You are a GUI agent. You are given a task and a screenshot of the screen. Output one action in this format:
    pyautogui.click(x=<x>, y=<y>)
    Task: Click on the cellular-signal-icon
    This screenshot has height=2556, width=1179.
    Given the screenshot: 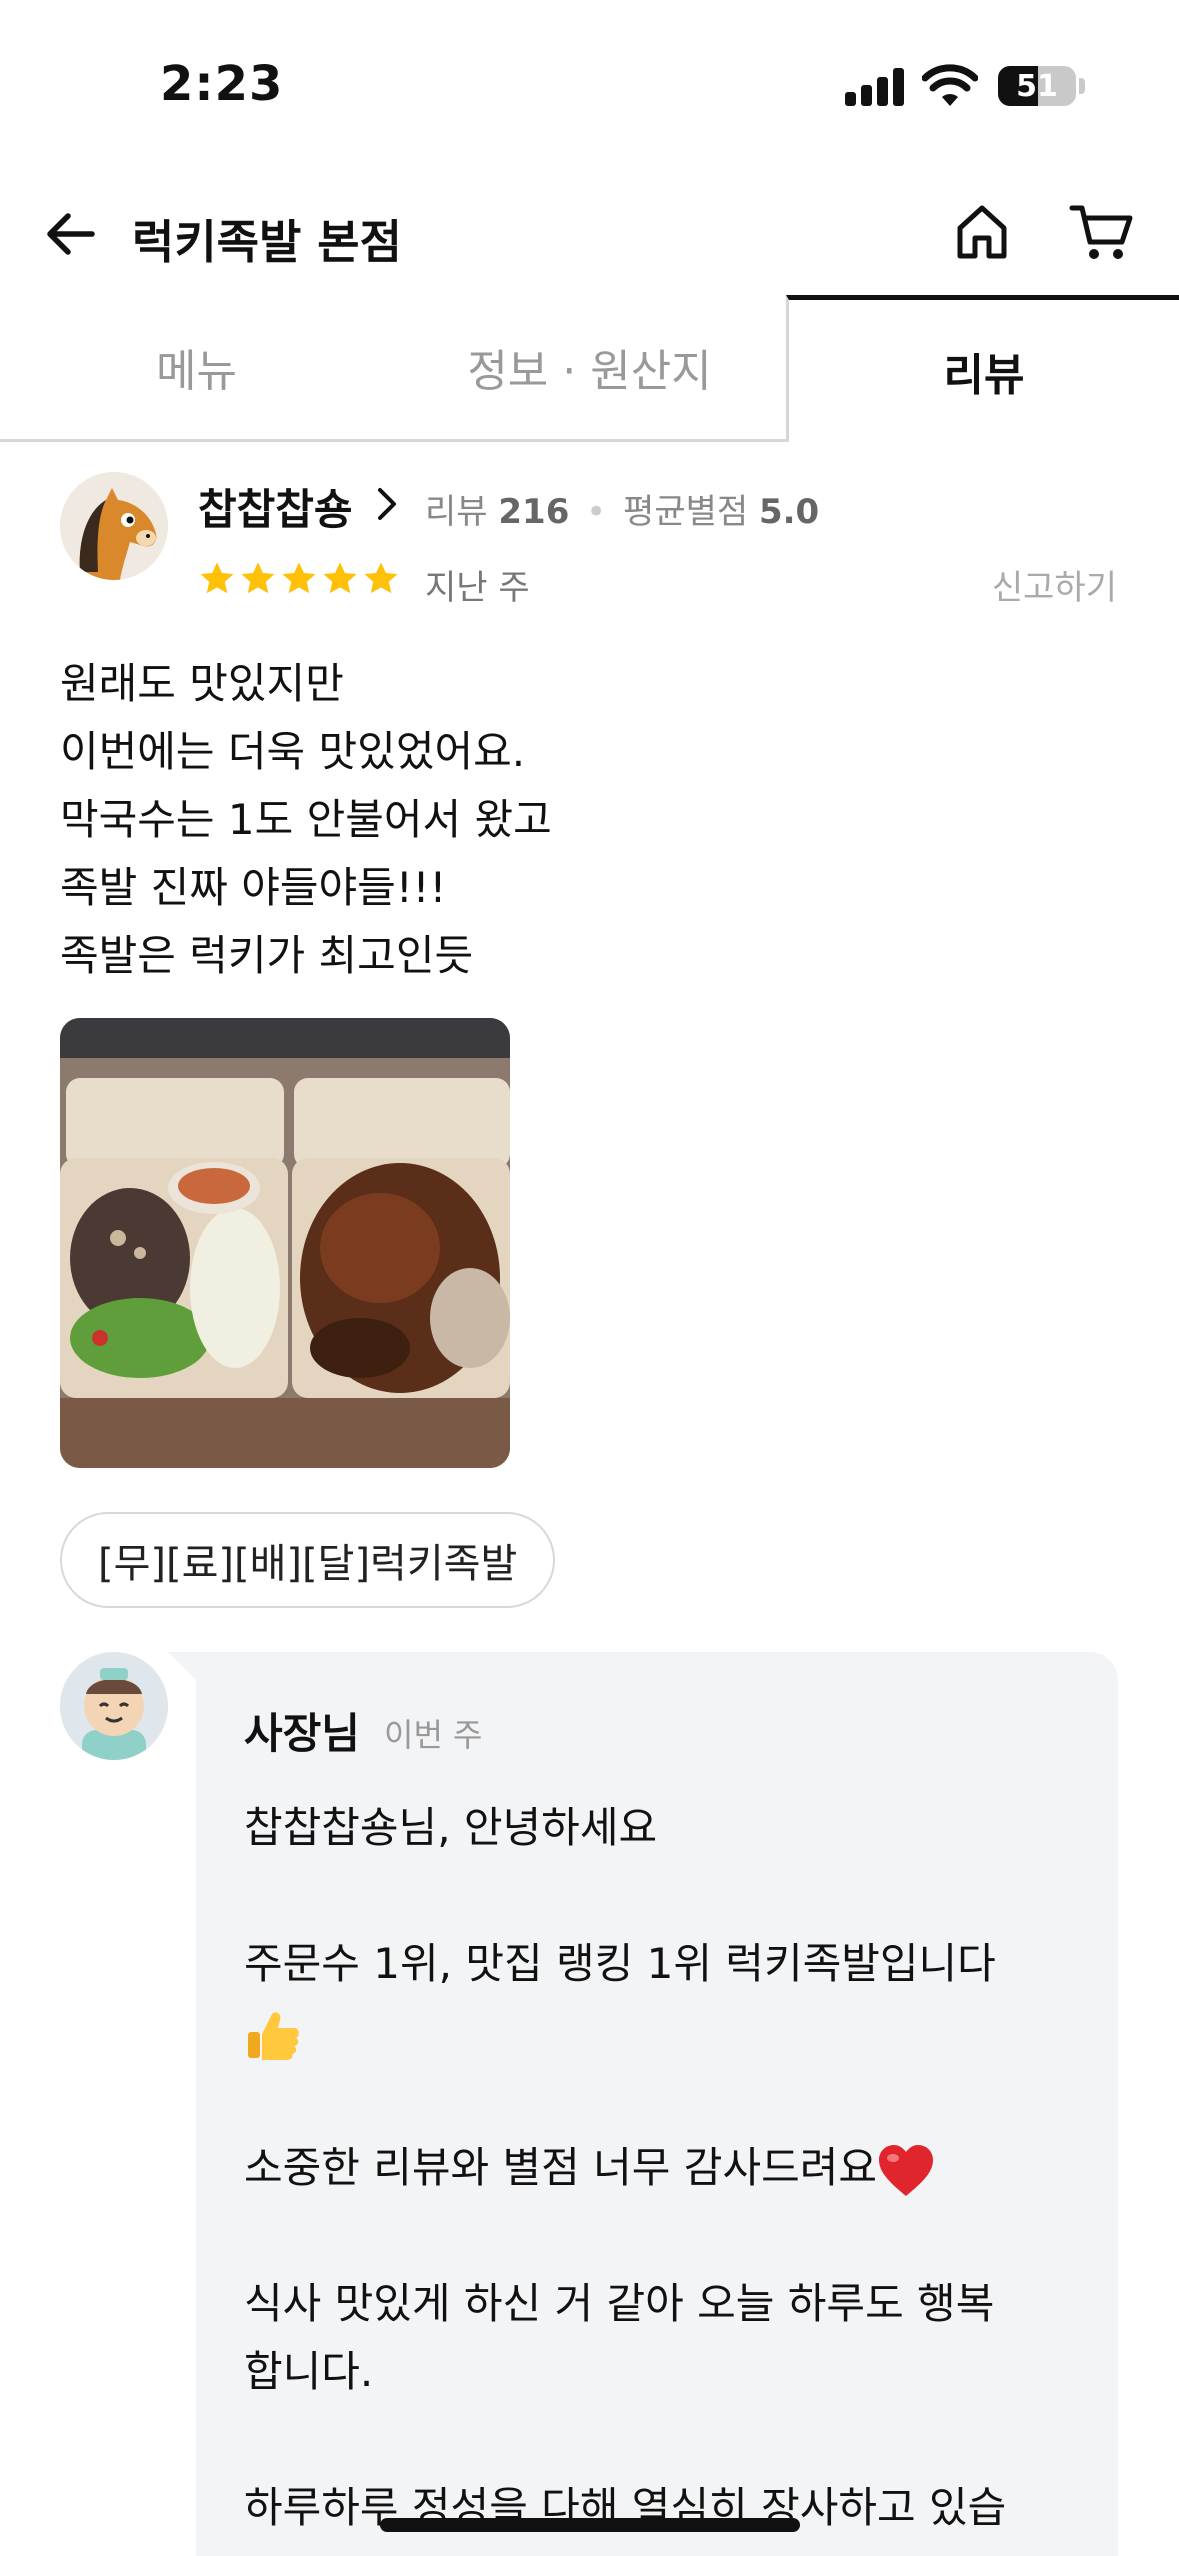 What is the action you would take?
    pyautogui.click(x=875, y=87)
    